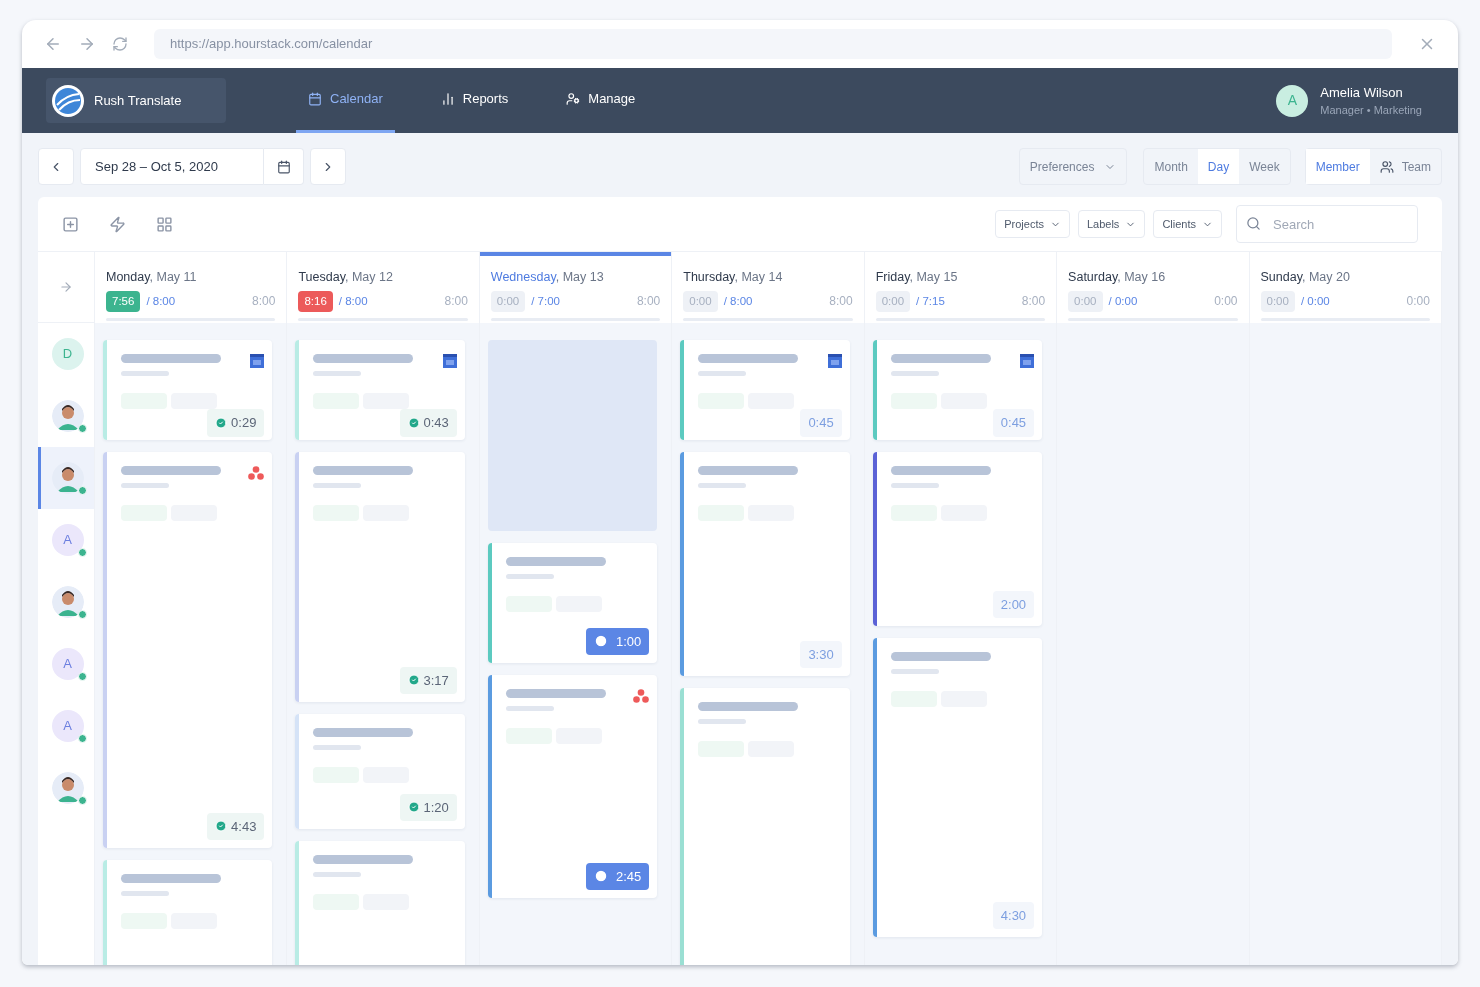 The height and width of the screenshot is (987, 1480). I want to click on worked-time: 8:16, so click(315, 301).